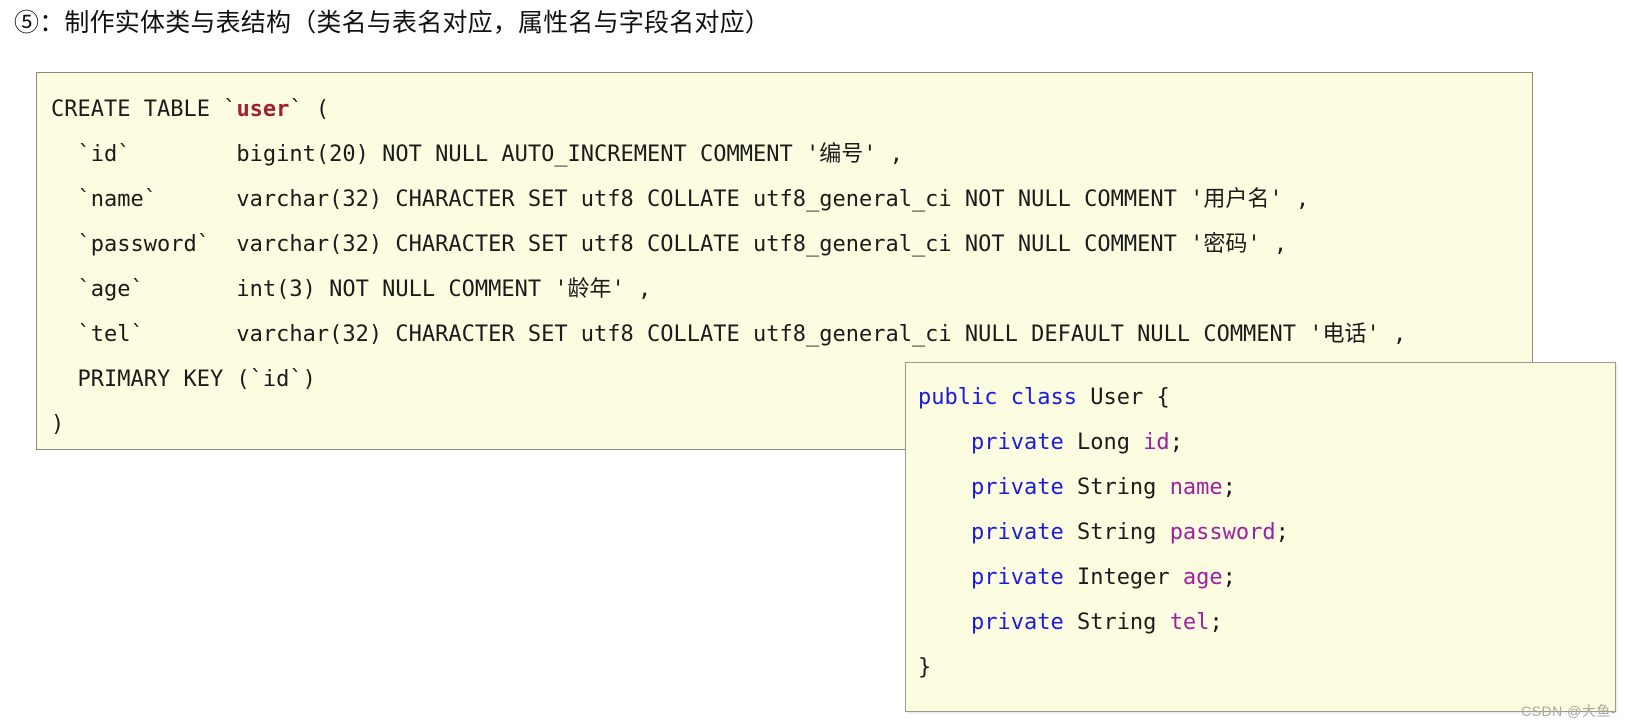 This screenshot has width=1626, height=723. I want to click on sql-line-age: `age` int(3) NOT NULL COMMENT '龄年' ,, so click(351, 289).